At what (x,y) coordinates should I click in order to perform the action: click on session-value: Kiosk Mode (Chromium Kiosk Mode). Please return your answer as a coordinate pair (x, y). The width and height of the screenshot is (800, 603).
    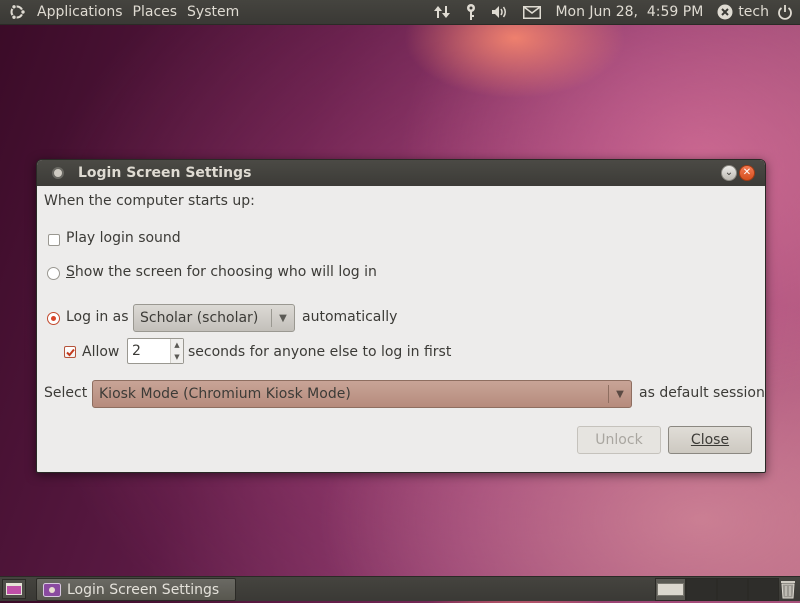
    Looking at the image, I should click on (225, 394).